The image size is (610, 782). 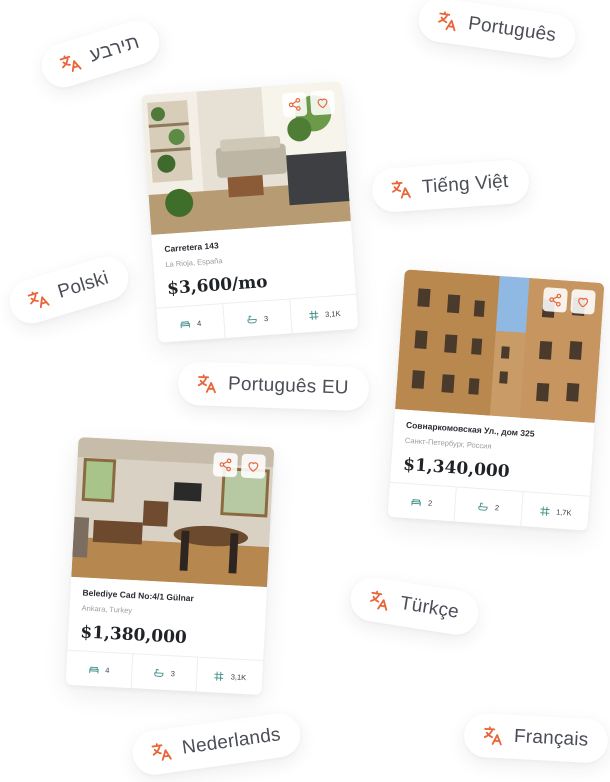 I want to click on language-label: Français, so click(x=551, y=738).